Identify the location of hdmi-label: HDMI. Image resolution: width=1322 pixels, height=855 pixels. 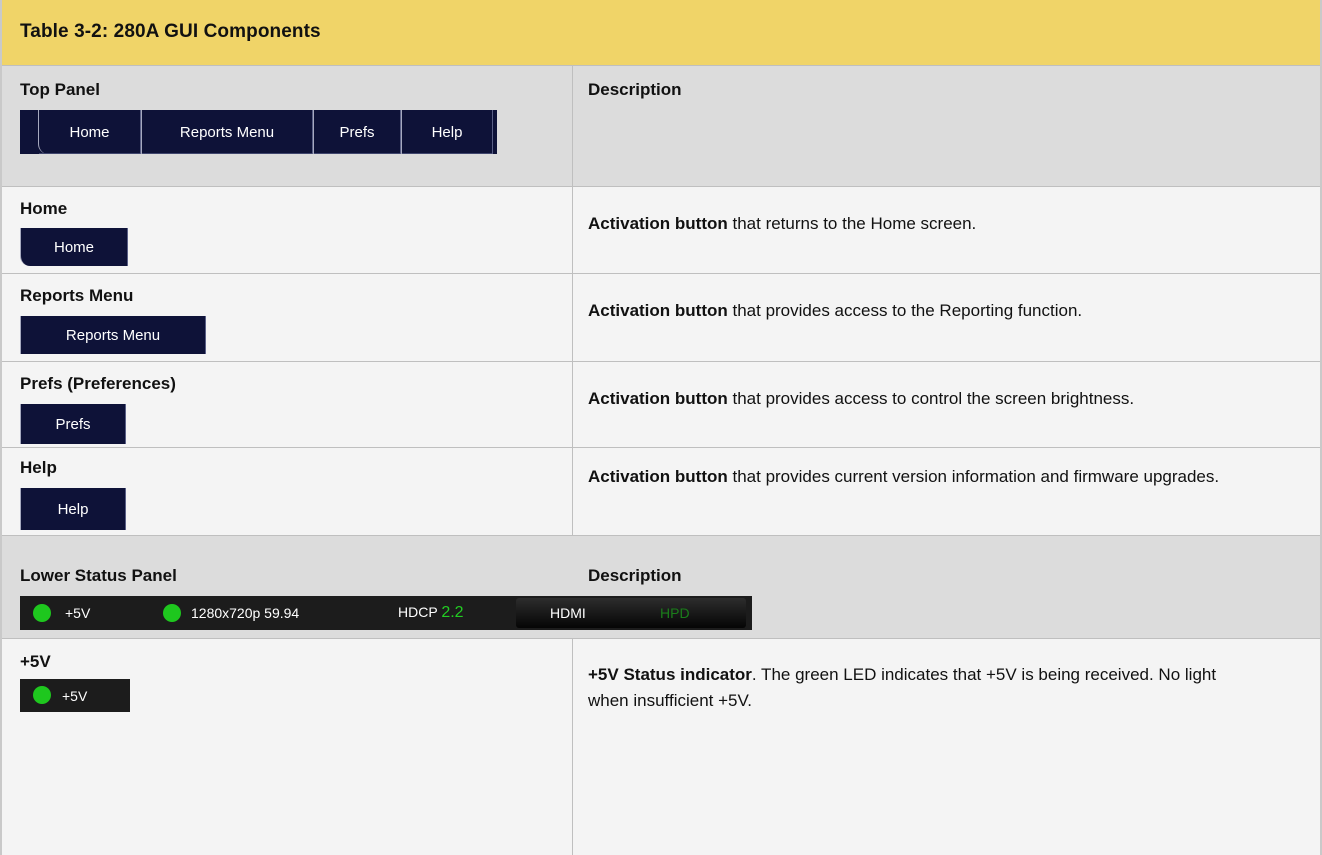
(568, 613).